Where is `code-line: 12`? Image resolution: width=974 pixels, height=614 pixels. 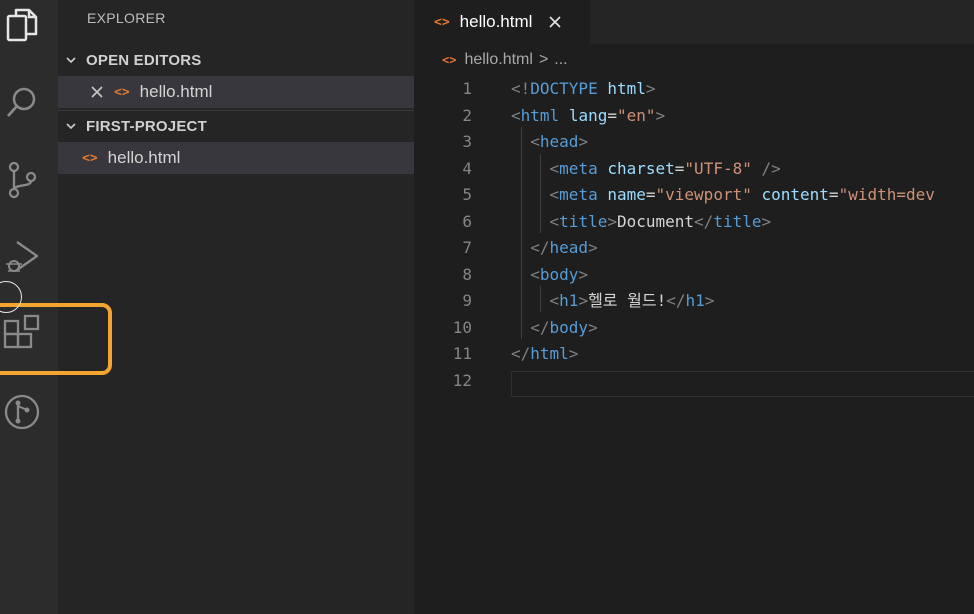
code-line: 12 is located at coordinates (694, 381).